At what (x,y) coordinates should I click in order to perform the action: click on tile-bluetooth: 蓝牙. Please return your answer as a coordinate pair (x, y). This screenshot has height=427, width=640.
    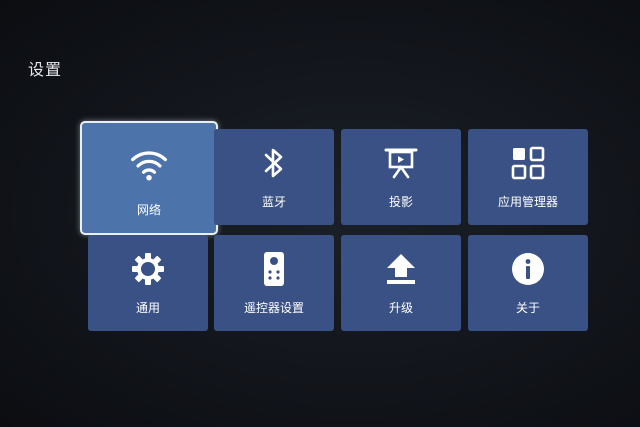
    Looking at the image, I should click on (274, 177).